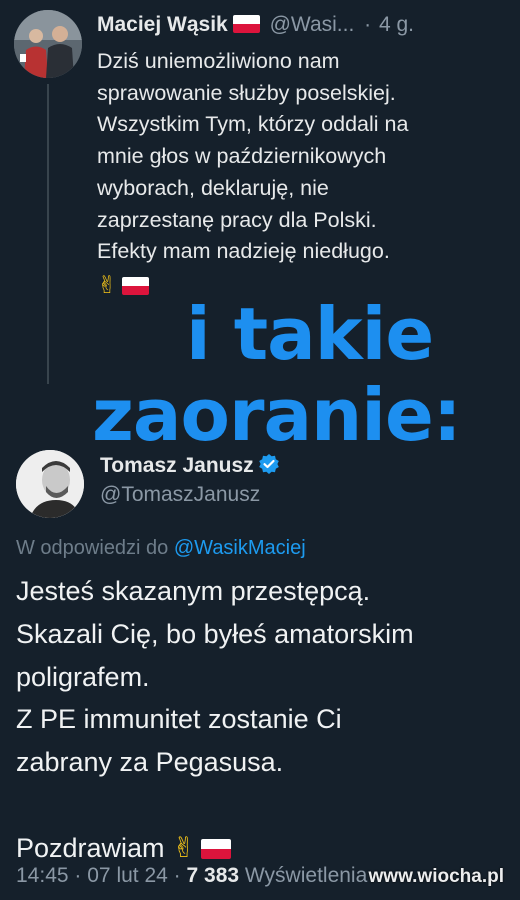  What do you see at coordinates (83, 676) in the screenshot?
I see `tweet-text-line: poligrafem.` at bounding box center [83, 676].